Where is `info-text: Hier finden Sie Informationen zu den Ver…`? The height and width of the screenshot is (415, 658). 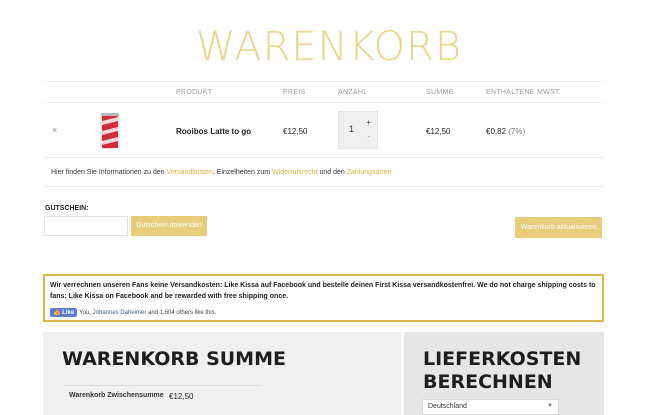
info-text: Hier finden Sie Informationen zu den Ver… is located at coordinates (221, 172).